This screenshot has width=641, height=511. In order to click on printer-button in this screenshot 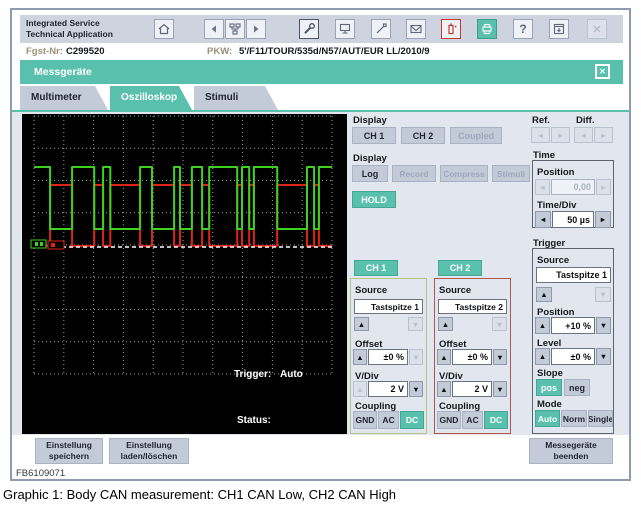, I will do `click(487, 29)`.